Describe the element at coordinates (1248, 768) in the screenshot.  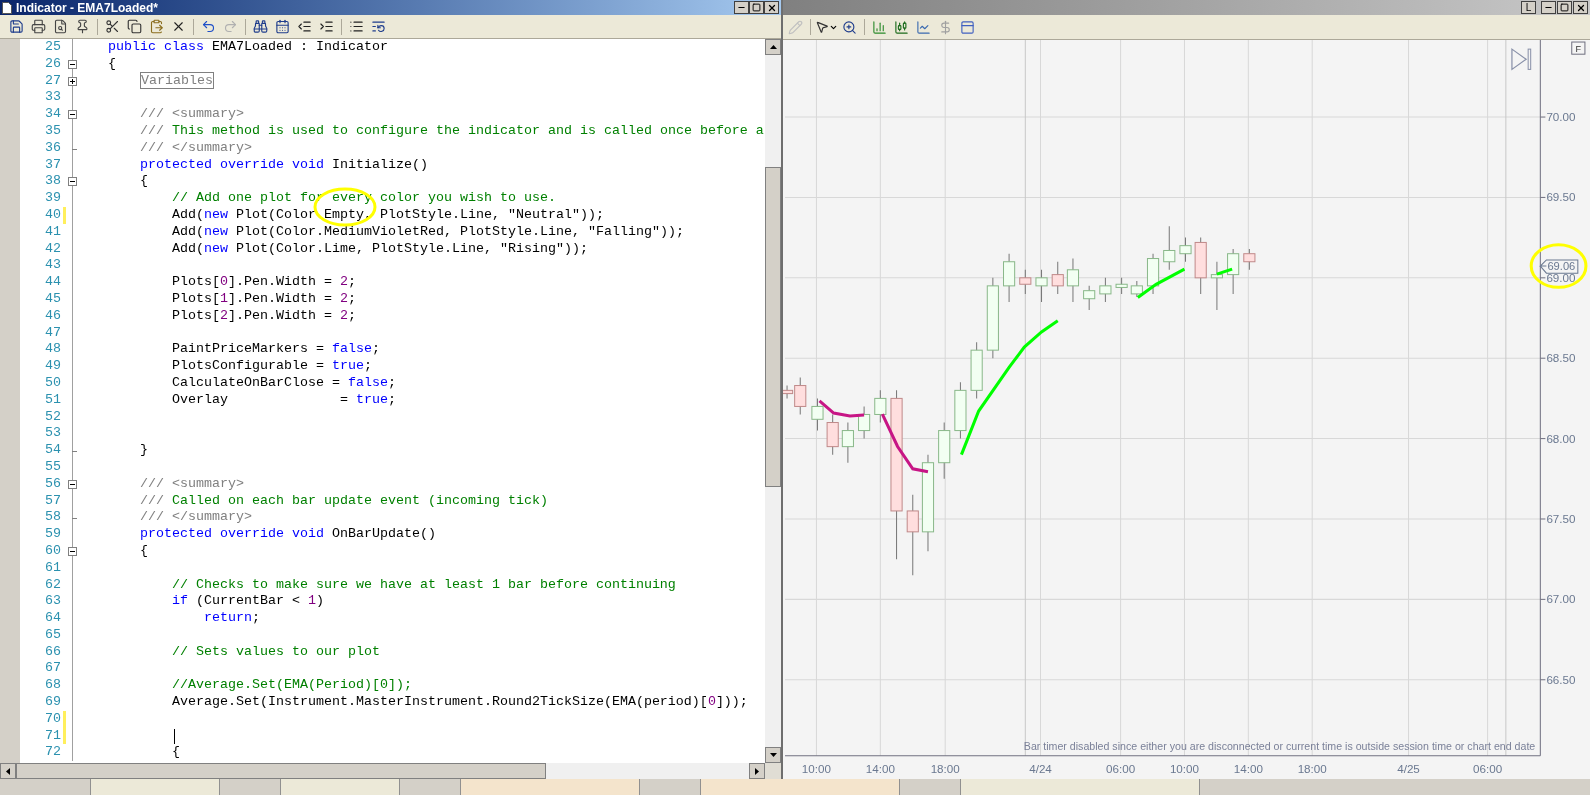
I see `time-label: 14:00` at that location.